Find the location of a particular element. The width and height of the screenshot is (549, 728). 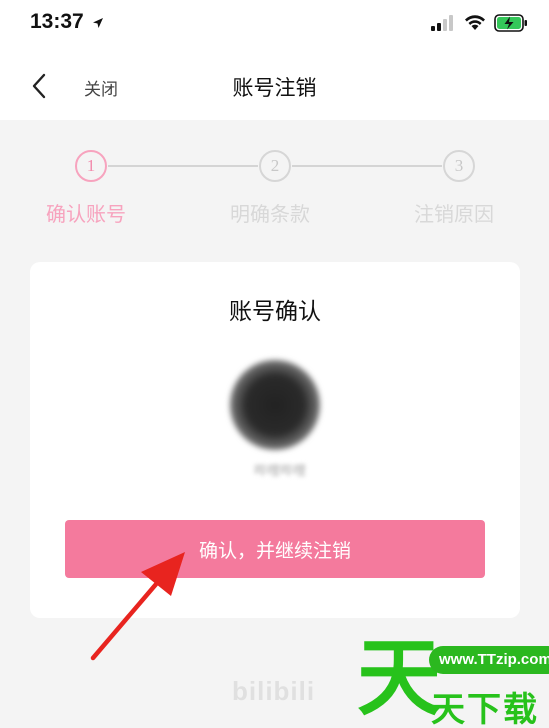

page-title: 账号注销 is located at coordinates (274, 88).